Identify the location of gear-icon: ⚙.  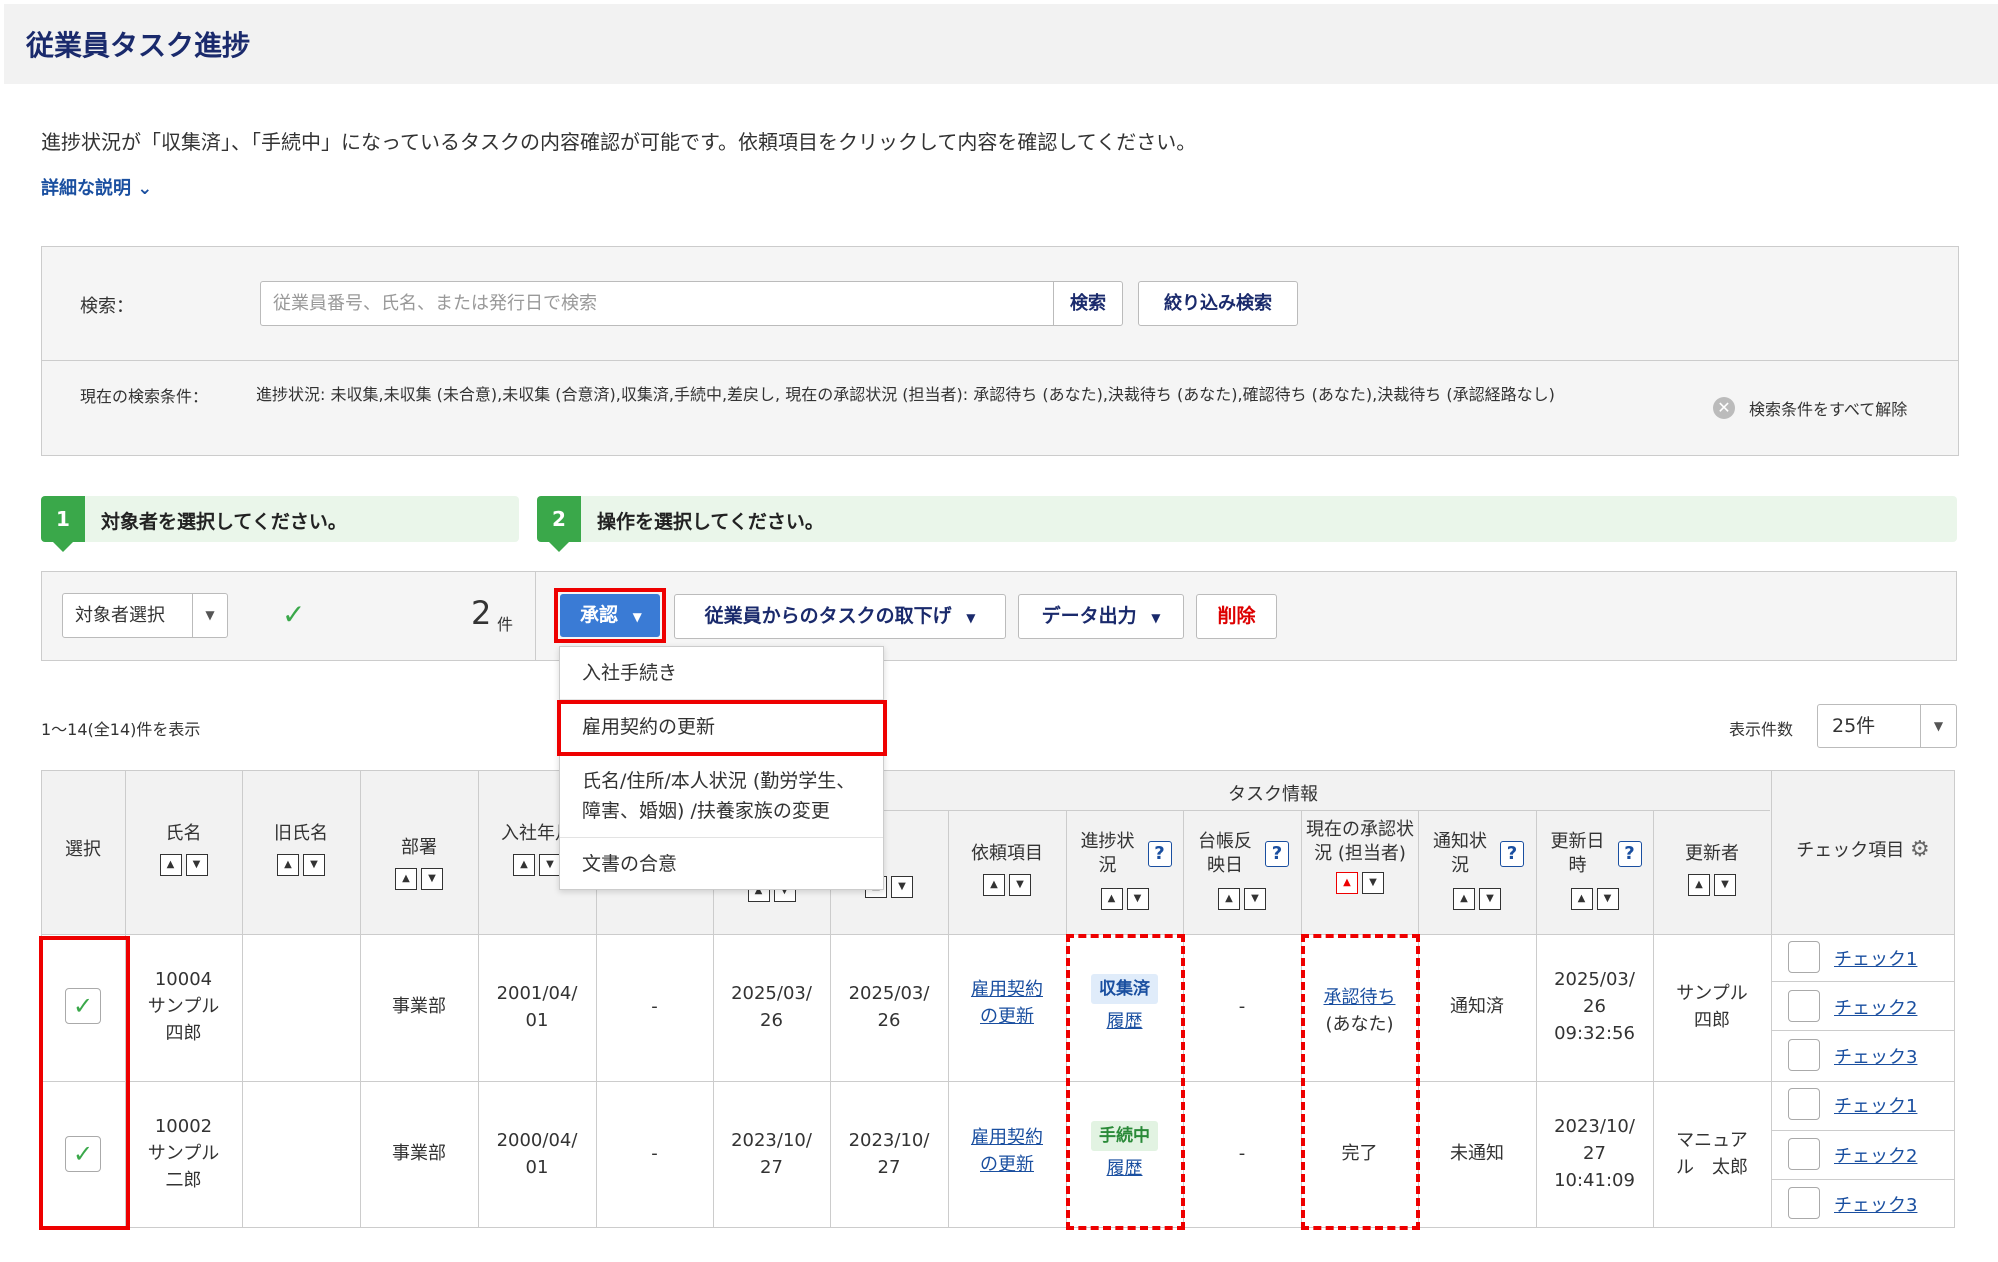
(1920, 849).